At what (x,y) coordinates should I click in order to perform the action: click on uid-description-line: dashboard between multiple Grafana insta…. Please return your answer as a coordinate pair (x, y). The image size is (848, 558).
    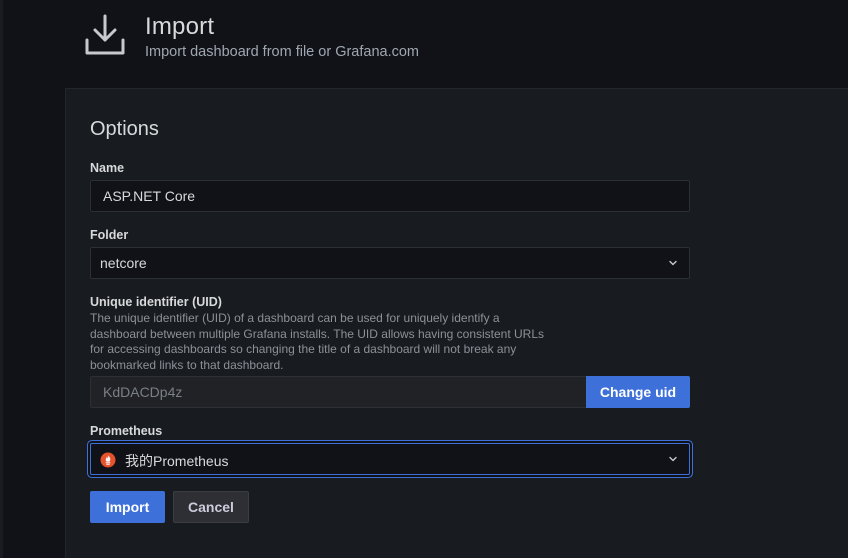
    Looking at the image, I should click on (317, 333).